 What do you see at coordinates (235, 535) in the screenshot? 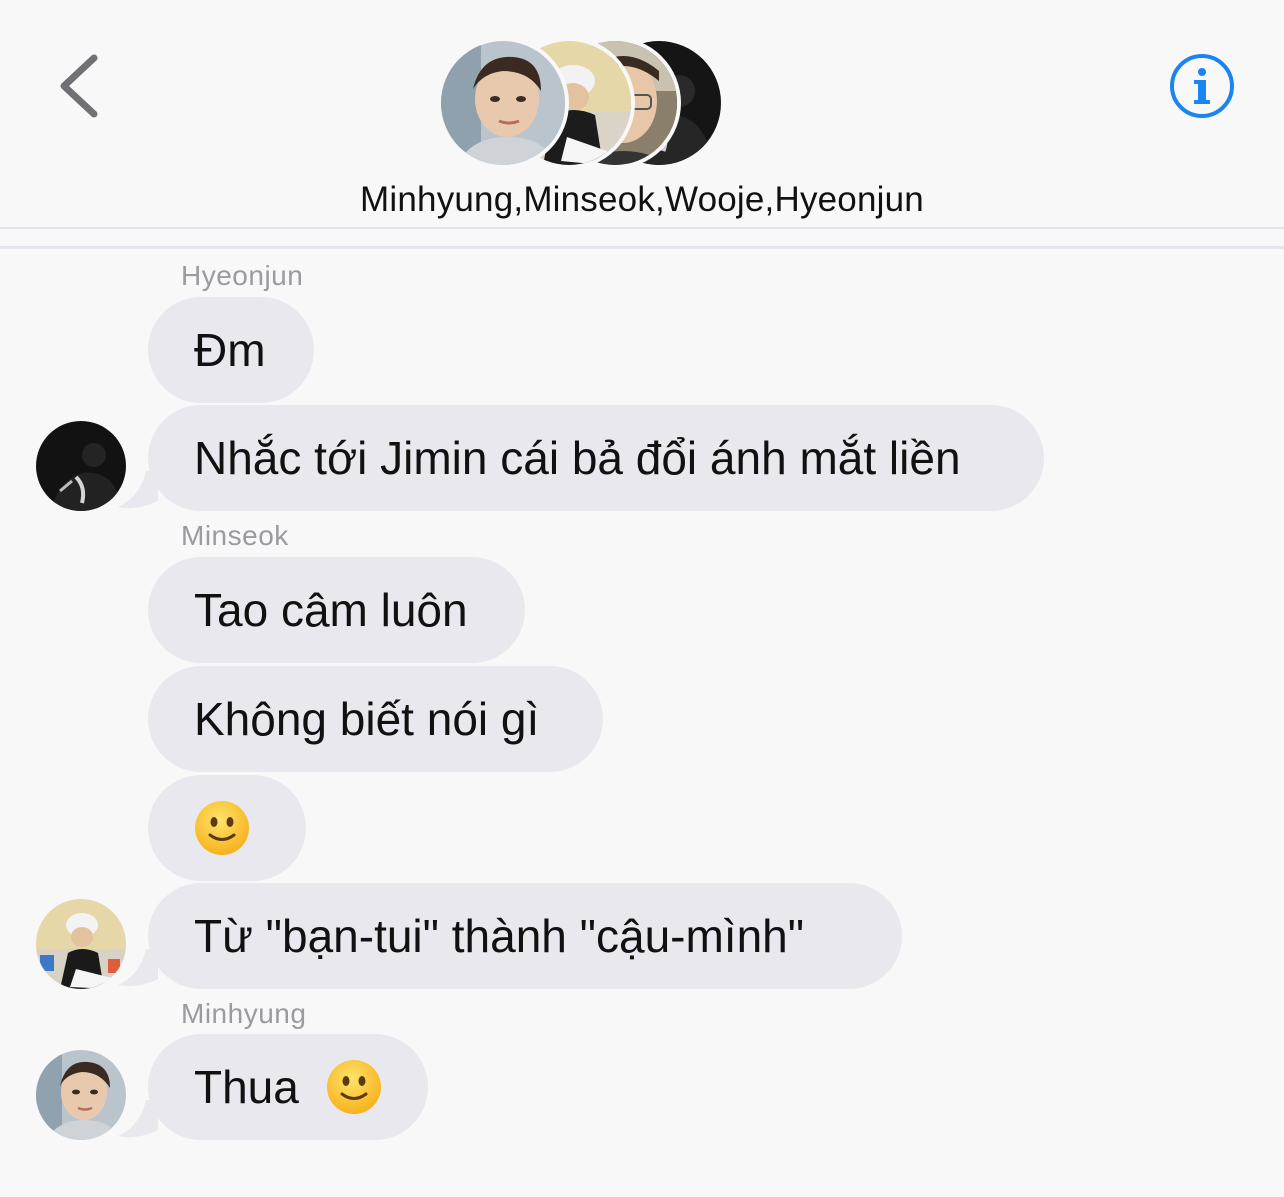
I see `sender-label-minseok: Minseok` at bounding box center [235, 535].